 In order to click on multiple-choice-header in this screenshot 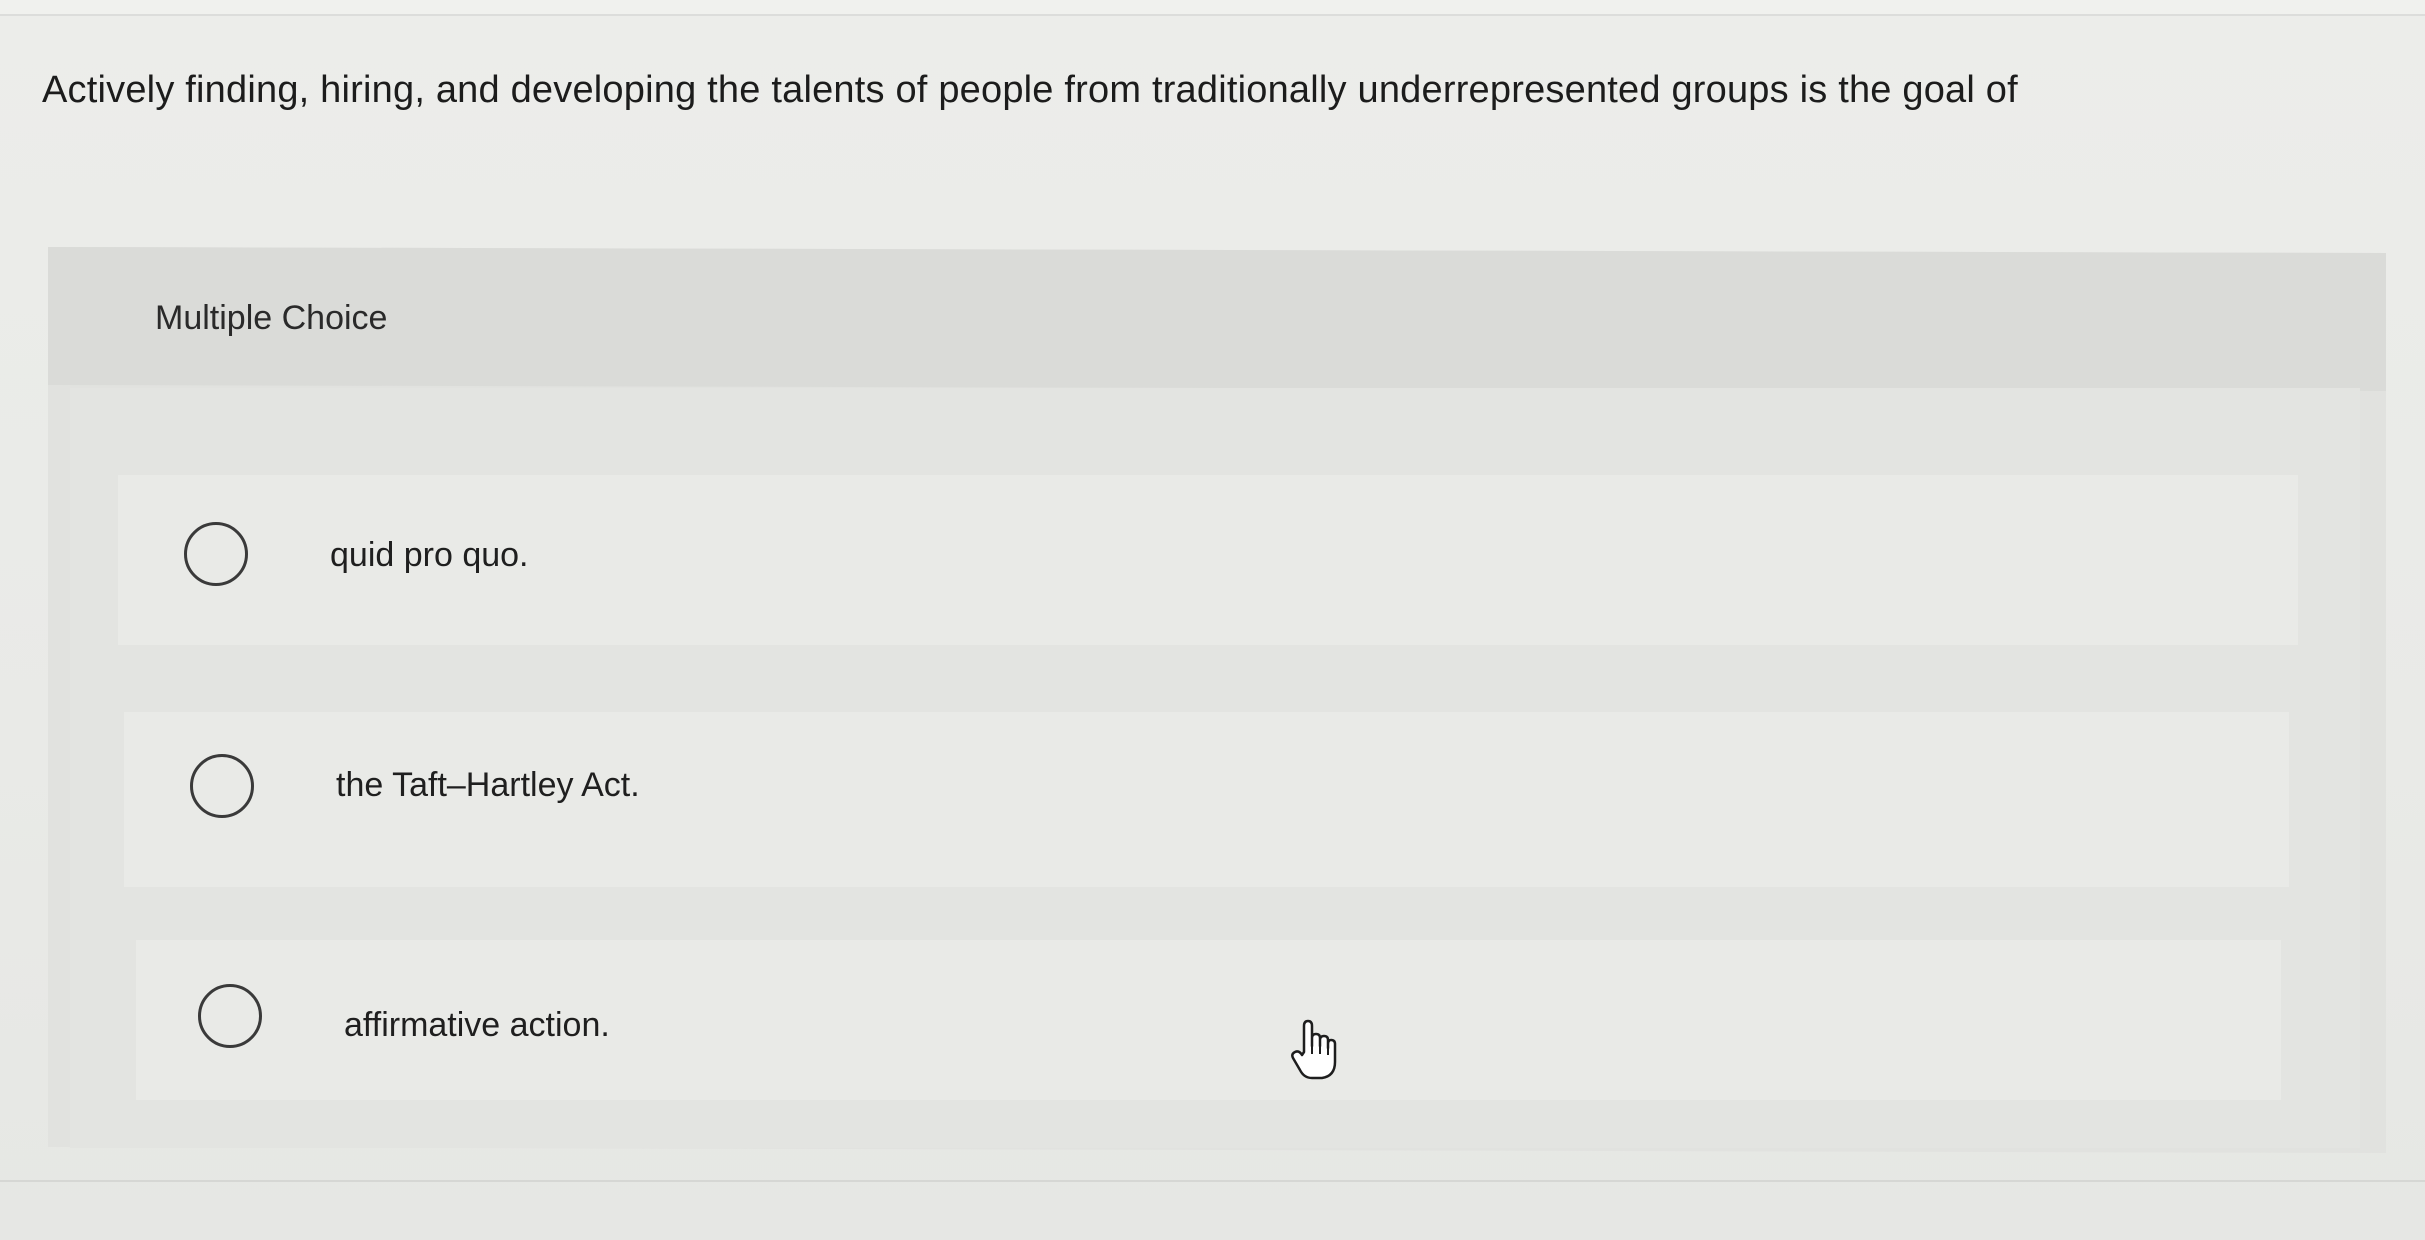, I will do `click(1217, 319)`.